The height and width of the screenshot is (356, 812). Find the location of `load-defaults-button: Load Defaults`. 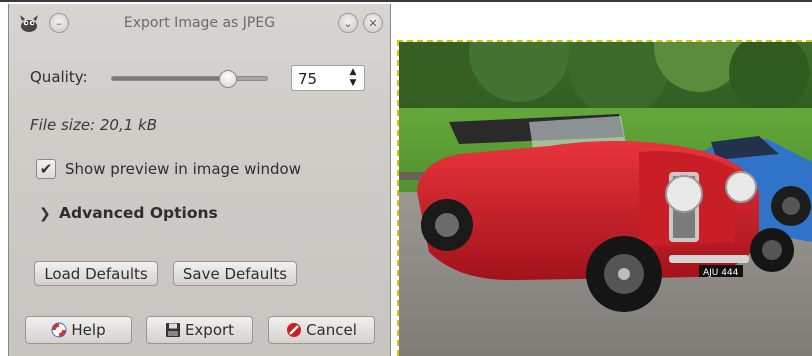

load-defaults-button: Load Defaults is located at coordinates (96, 273).